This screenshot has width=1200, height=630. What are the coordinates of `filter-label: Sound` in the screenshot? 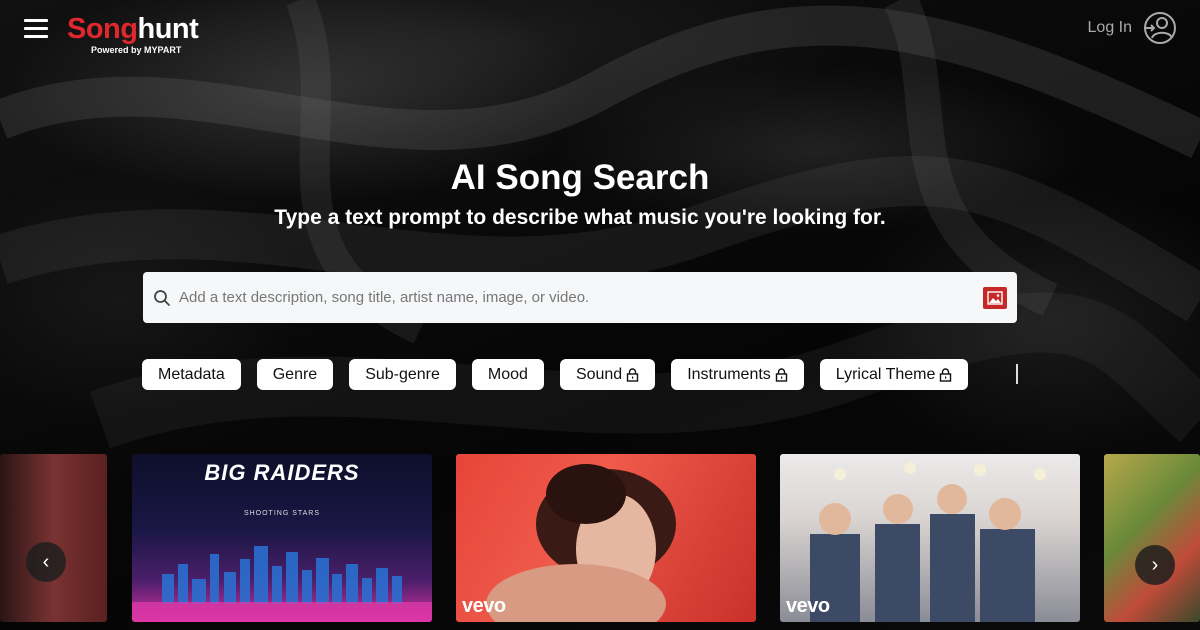 It's located at (599, 374).